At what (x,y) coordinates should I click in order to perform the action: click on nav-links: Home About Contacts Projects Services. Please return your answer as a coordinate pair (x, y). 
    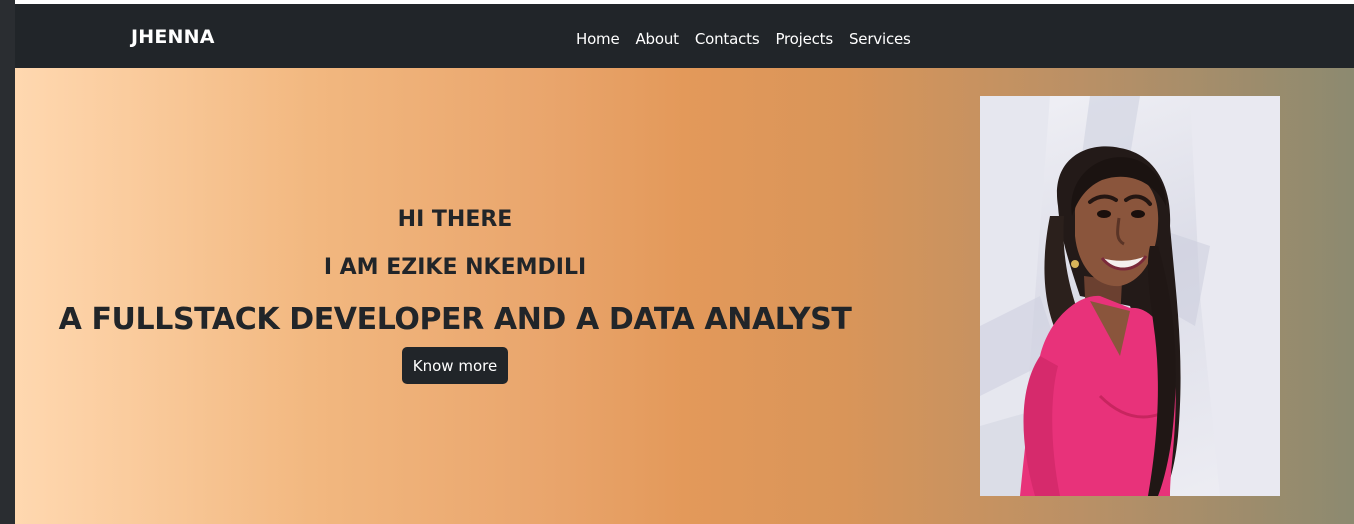
    Looking at the image, I should click on (743, 39).